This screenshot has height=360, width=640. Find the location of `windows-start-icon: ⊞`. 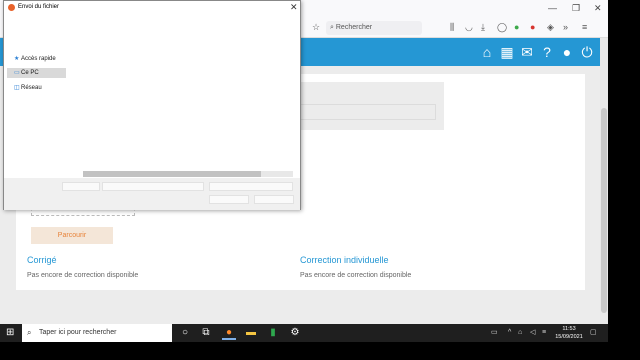

windows-start-icon: ⊞ is located at coordinates (10, 333).